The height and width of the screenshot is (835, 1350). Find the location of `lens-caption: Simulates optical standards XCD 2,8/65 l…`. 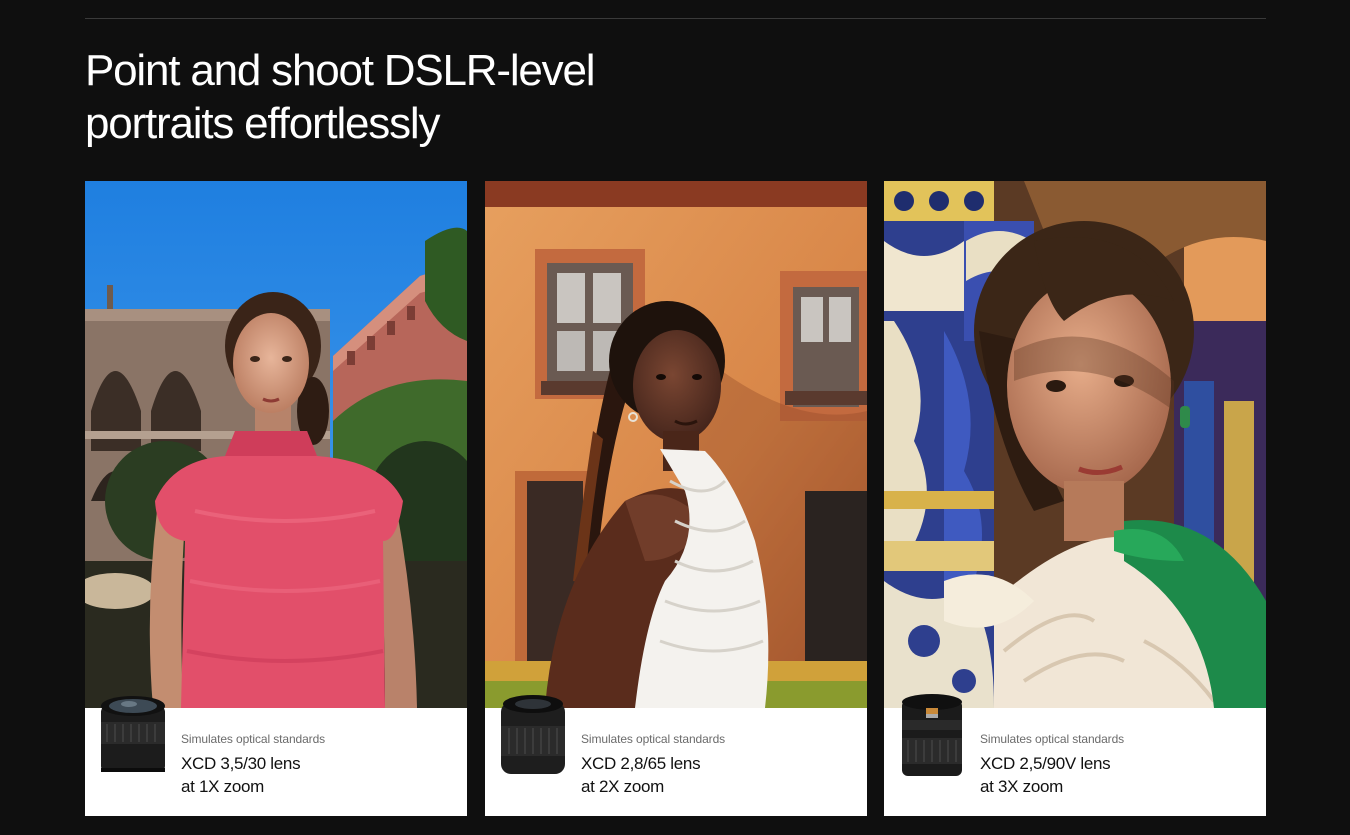

lens-caption: Simulates optical standards XCD 2,8/65 l… is located at coordinates (676, 755).